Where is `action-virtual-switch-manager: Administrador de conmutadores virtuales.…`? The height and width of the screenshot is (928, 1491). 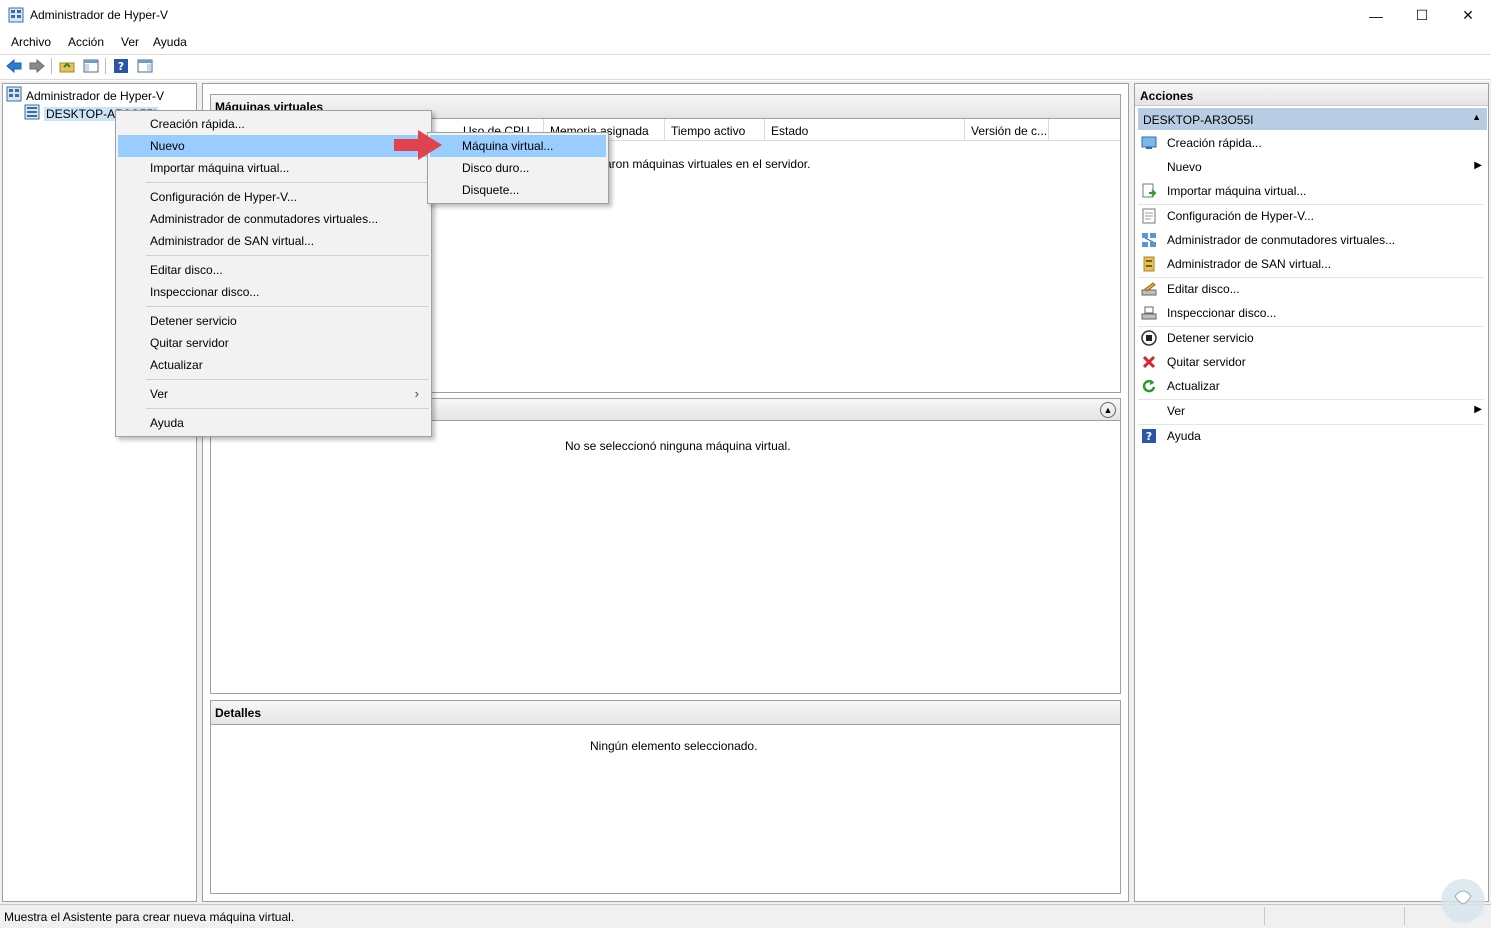
action-virtual-switch-manager: Administrador de conmutadores virtuales.… is located at coordinates (1311, 240).